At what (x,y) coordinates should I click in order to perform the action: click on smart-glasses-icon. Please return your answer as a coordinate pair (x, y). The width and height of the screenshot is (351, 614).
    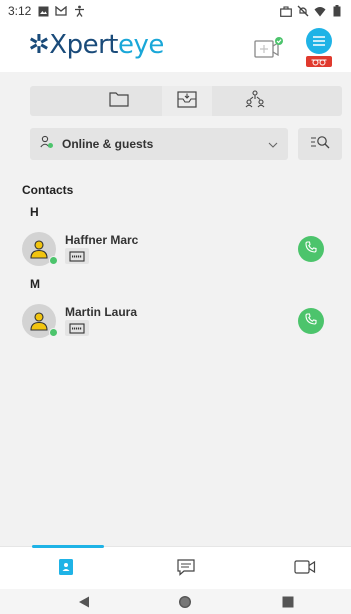
    Looking at the image, I should click on (319, 61).